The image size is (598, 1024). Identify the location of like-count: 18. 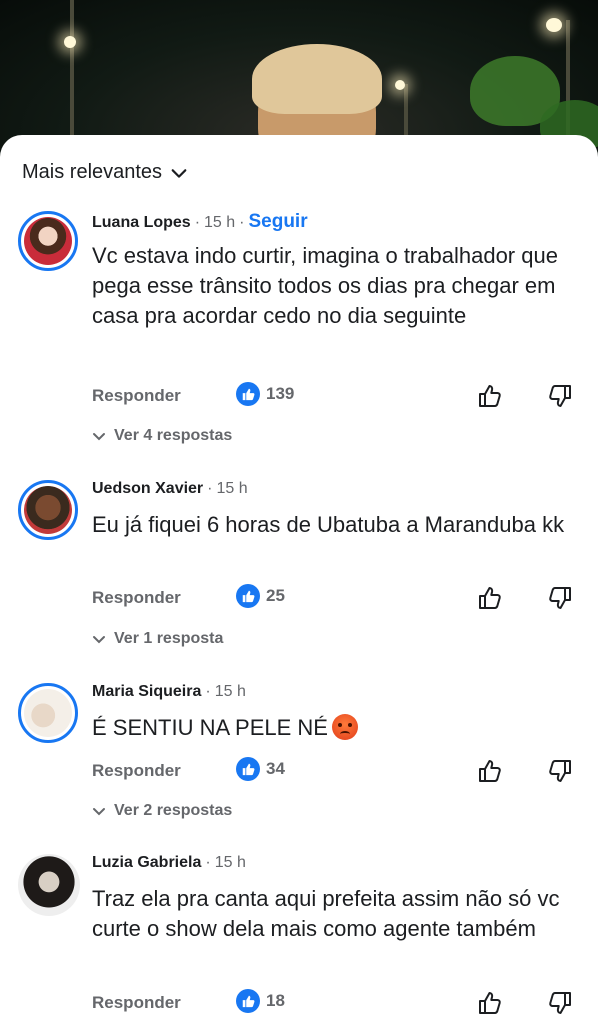
(275, 1000).